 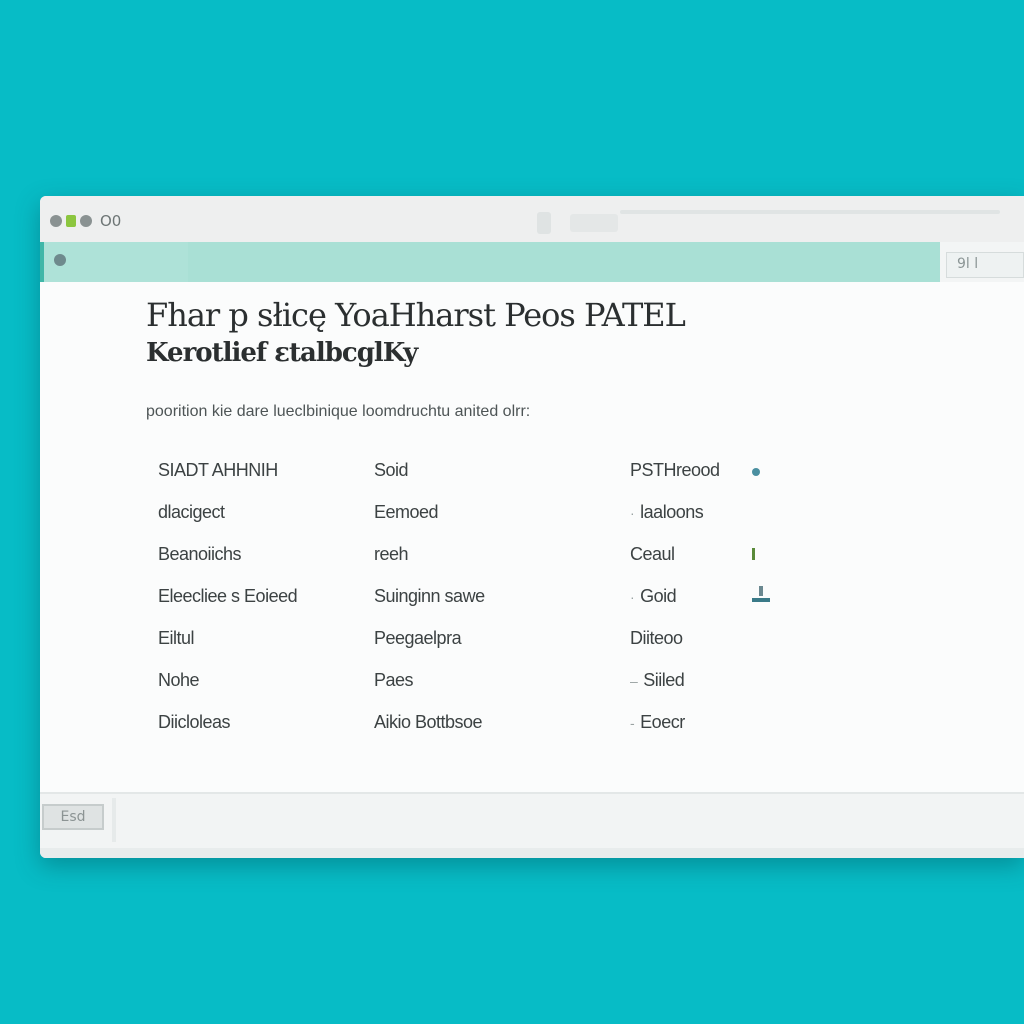 I want to click on tab-bar: 9l l, so click(x=532, y=262).